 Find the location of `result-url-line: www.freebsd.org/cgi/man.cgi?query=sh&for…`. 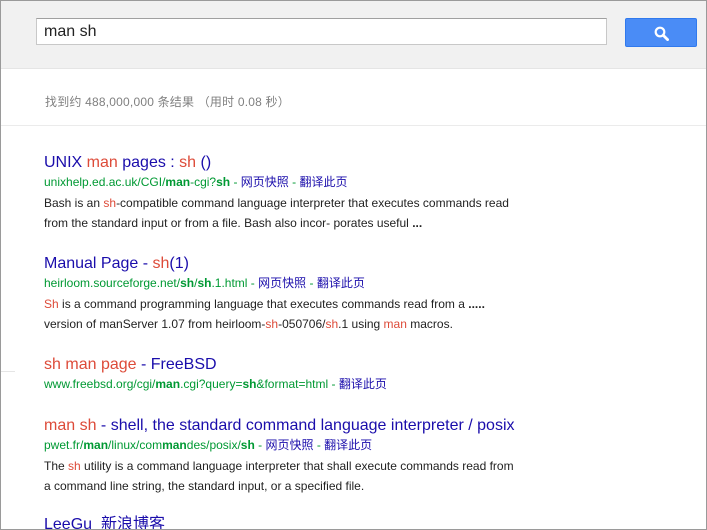

result-url-line: www.freebsd.org/cgi/man.cgi?query=sh&for… is located at coordinates (364, 384).